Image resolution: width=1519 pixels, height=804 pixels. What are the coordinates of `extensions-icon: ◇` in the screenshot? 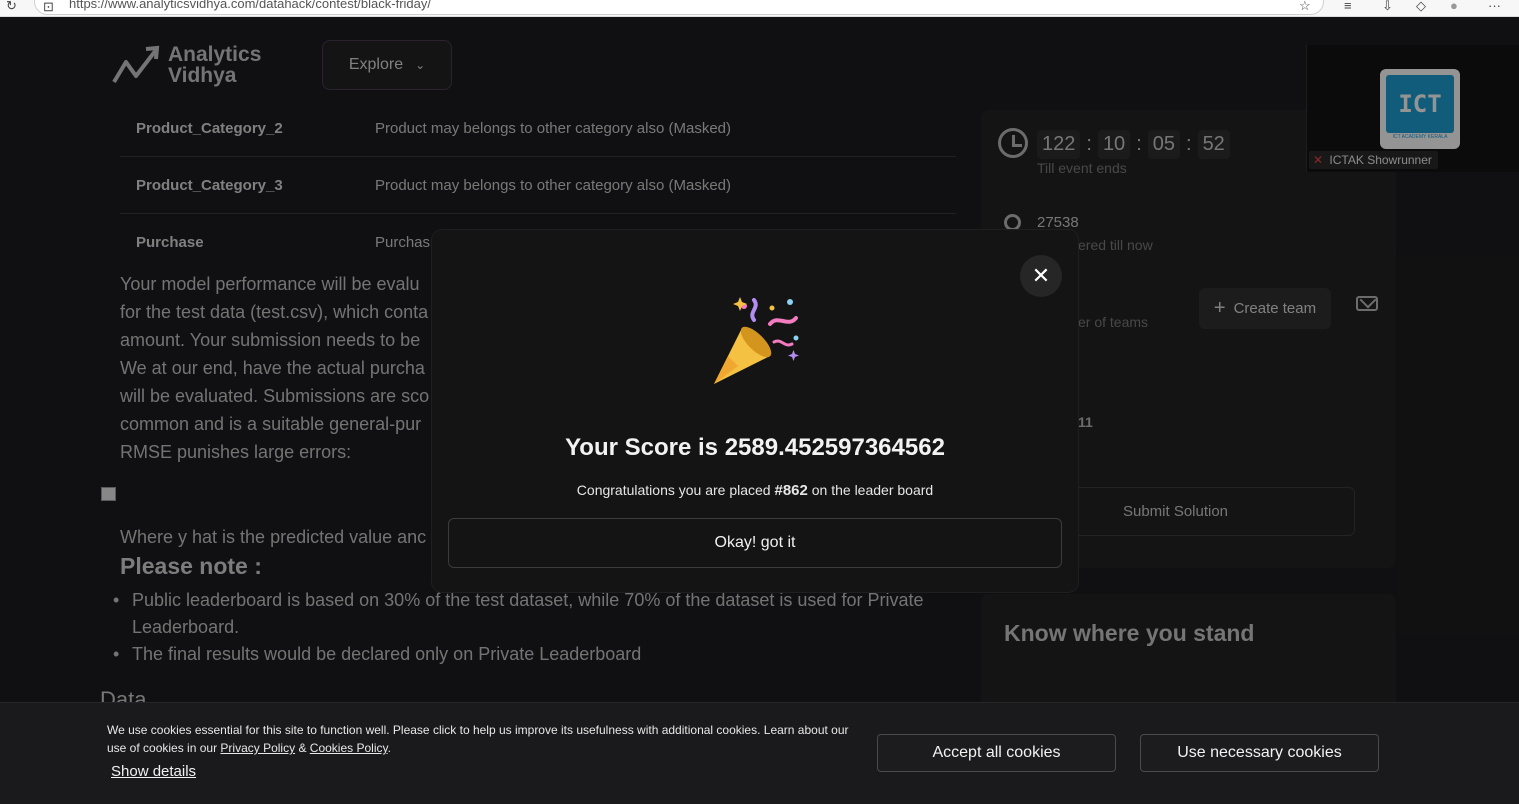 It's located at (1421, 6).